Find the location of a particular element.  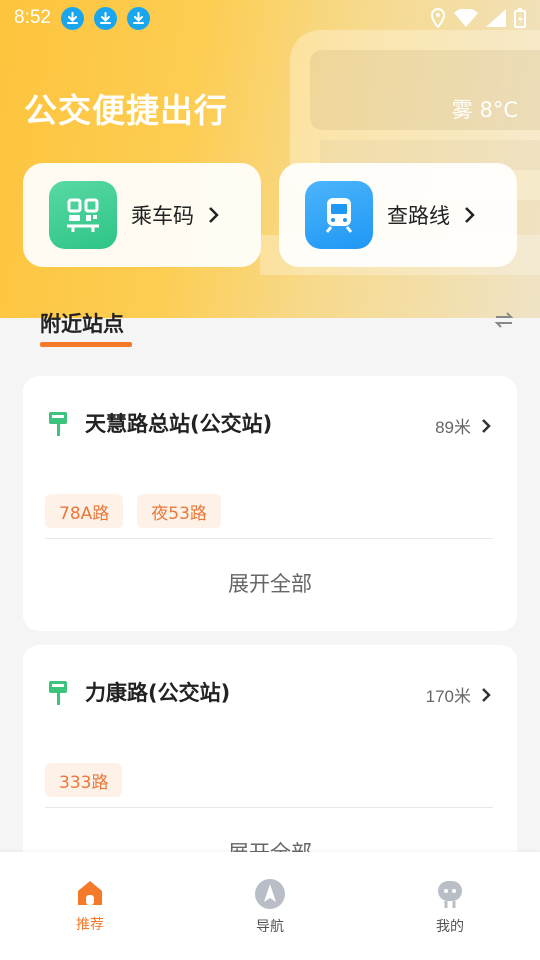

station-name: 天慧路总站(公交站) is located at coordinates (179, 424).